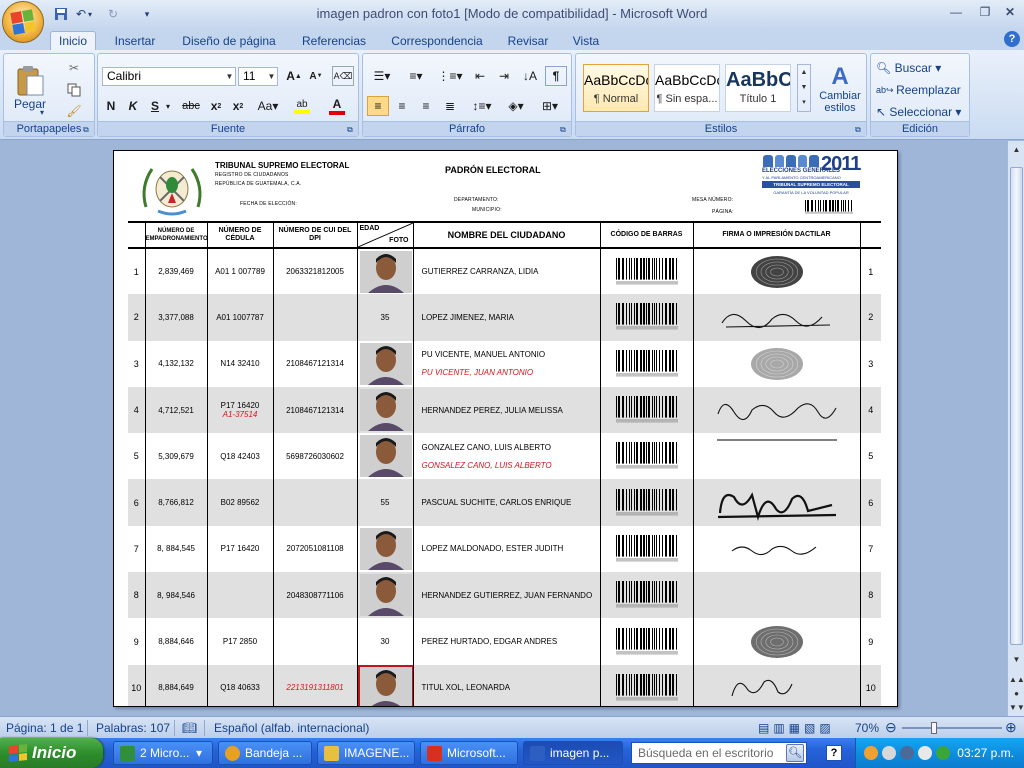 The height and width of the screenshot is (768, 1024). Describe the element at coordinates (871, 753) in the screenshot. I see `tray-app-icon` at that location.